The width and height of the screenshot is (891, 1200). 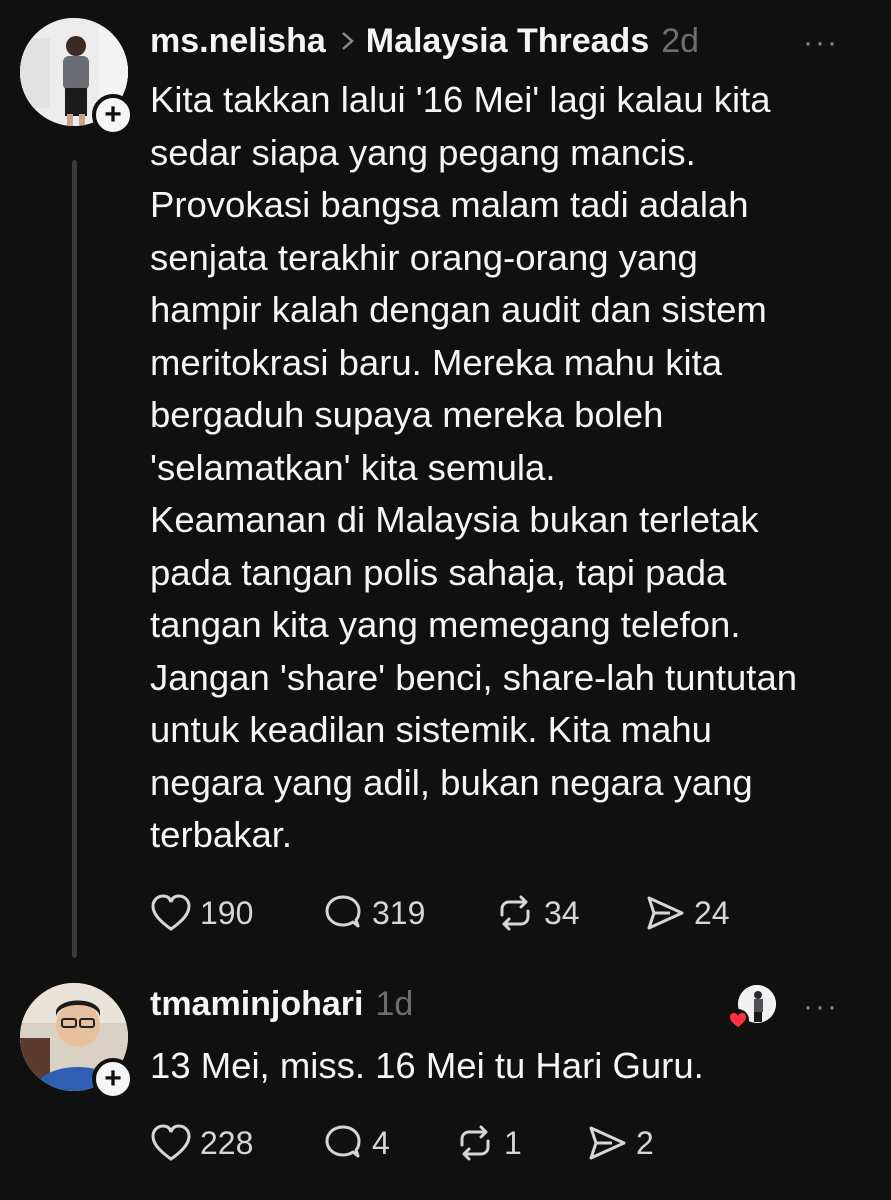 What do you see at coordinates (74, 559) in the screenshot?
I see `thread-line` at bounding box center [74, 559].